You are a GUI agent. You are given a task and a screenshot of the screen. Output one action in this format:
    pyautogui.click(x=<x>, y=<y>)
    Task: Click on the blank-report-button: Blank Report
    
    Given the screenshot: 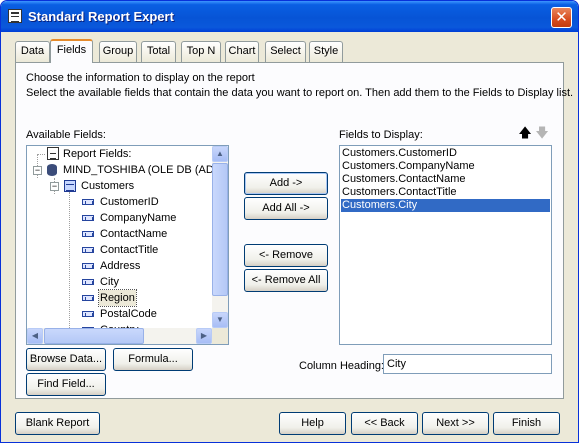 What is the action you would take?
    pyautogui.click(x=57, y=423)
    